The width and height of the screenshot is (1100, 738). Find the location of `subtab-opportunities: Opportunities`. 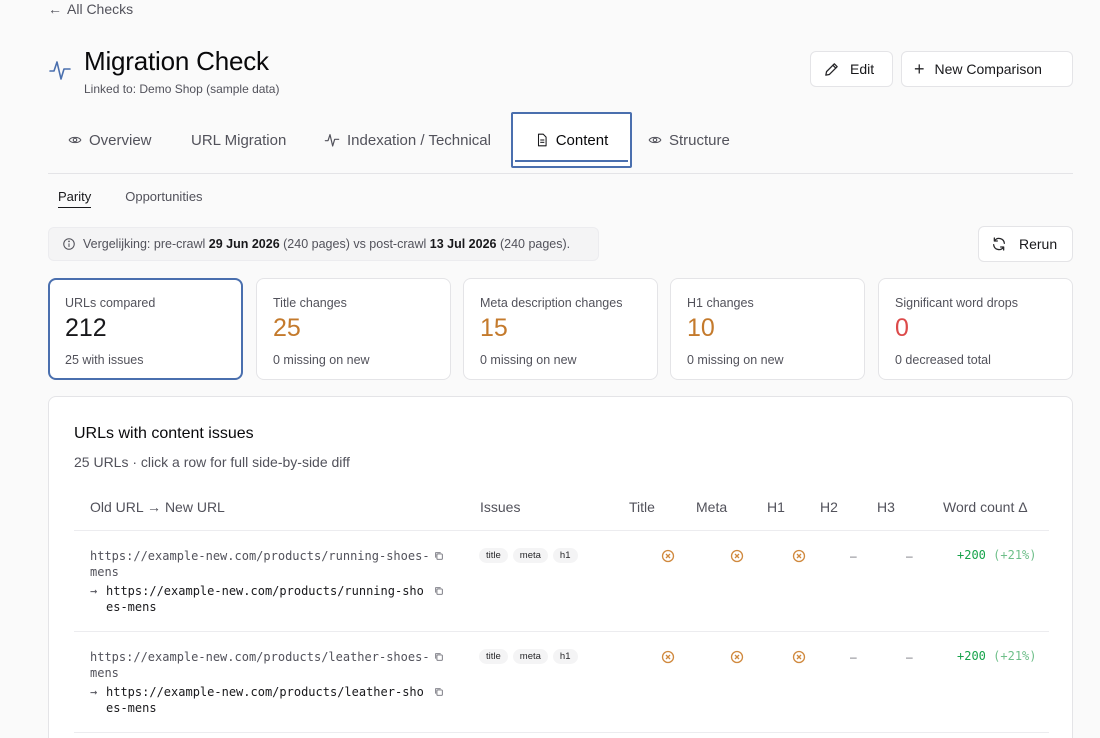

subtab-opportunities: Opportunities is located at coordinates (163, 198).